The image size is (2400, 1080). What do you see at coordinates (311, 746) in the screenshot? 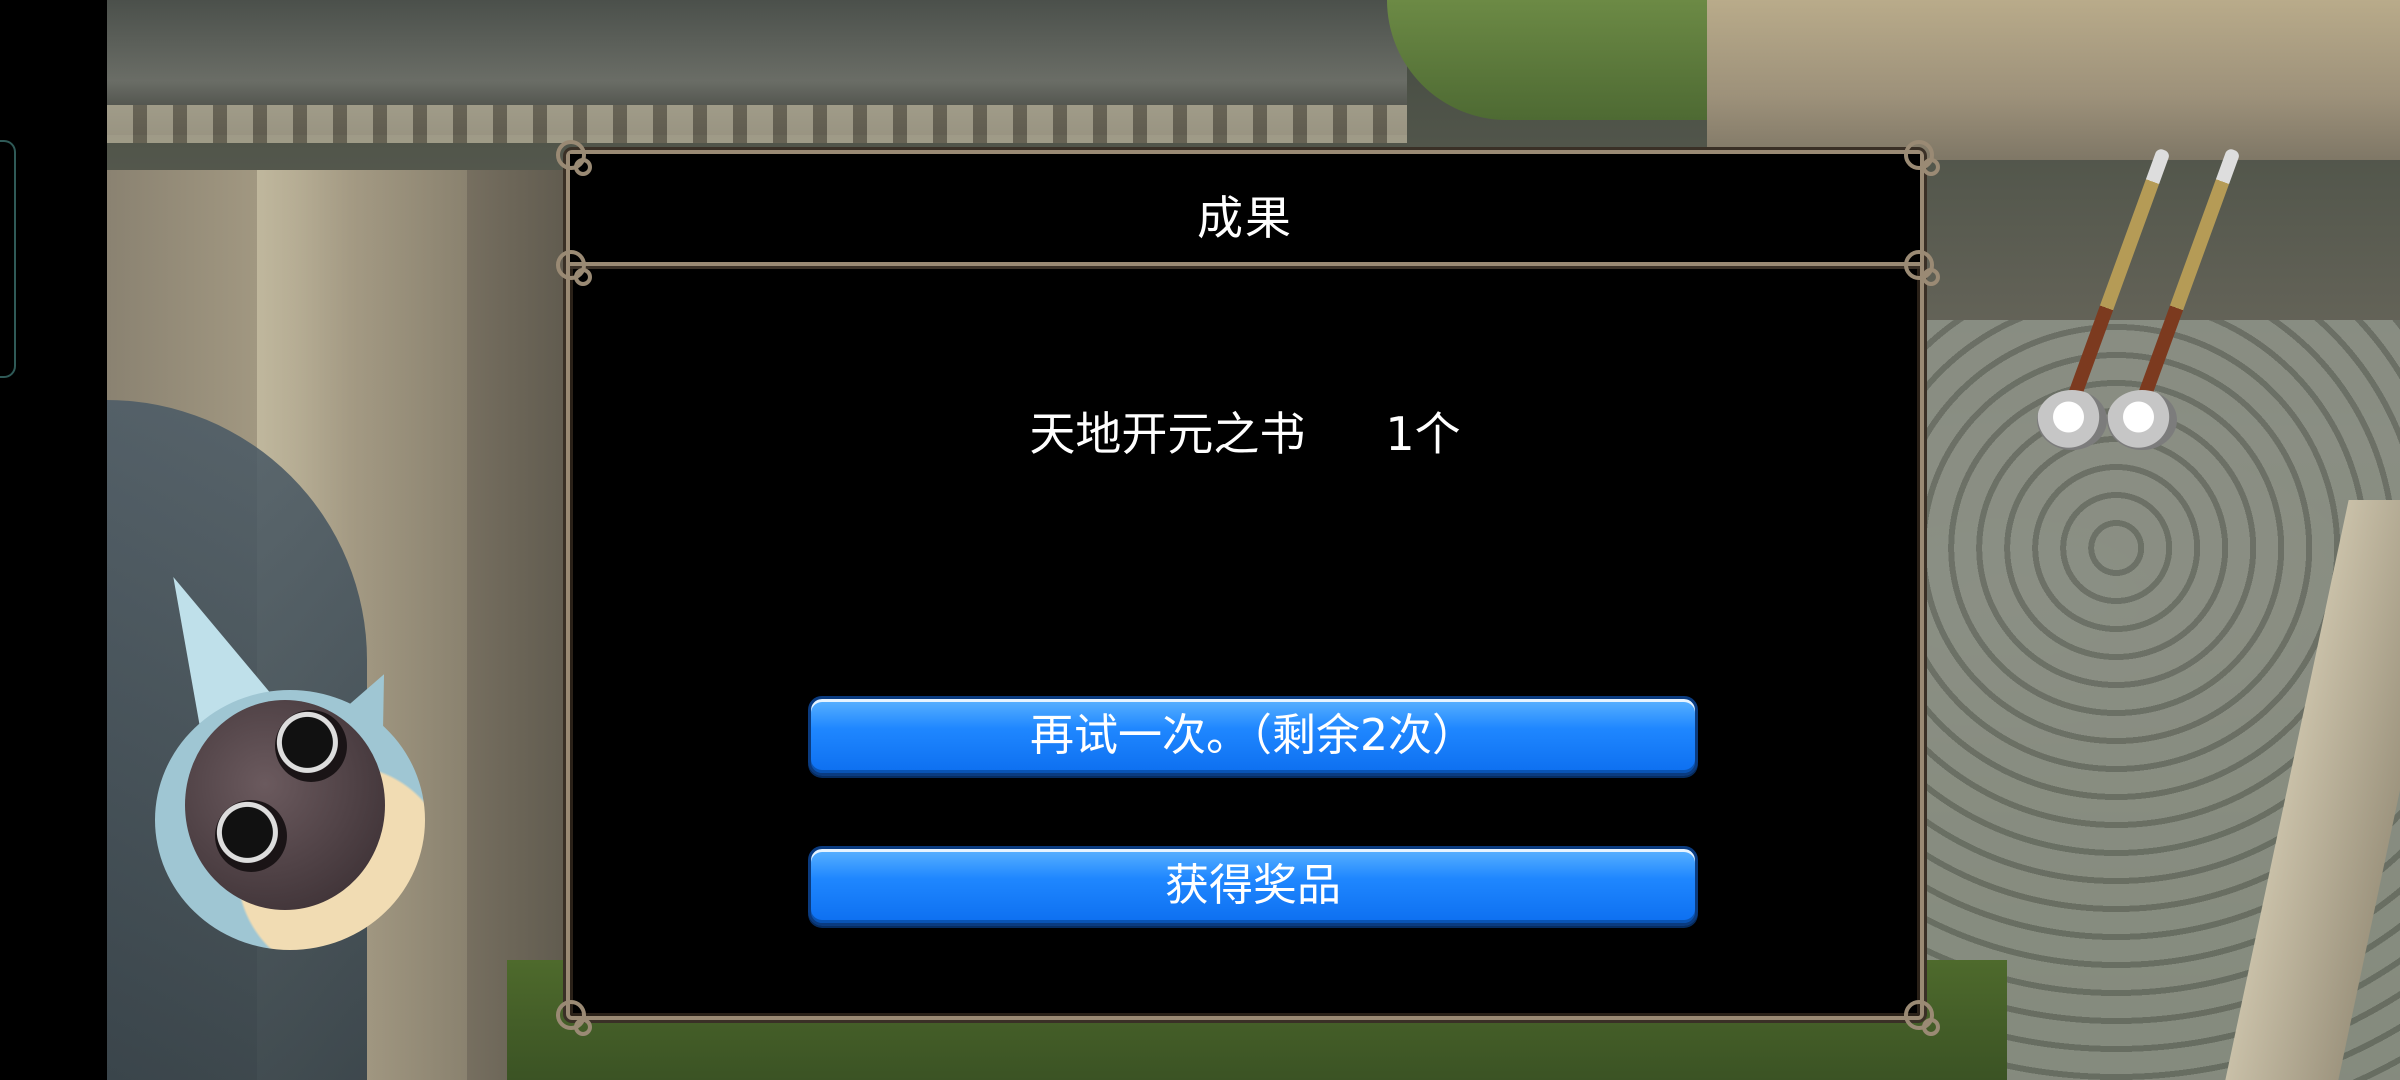
I see `creature-eye-right` at bounding box center [311, 746].